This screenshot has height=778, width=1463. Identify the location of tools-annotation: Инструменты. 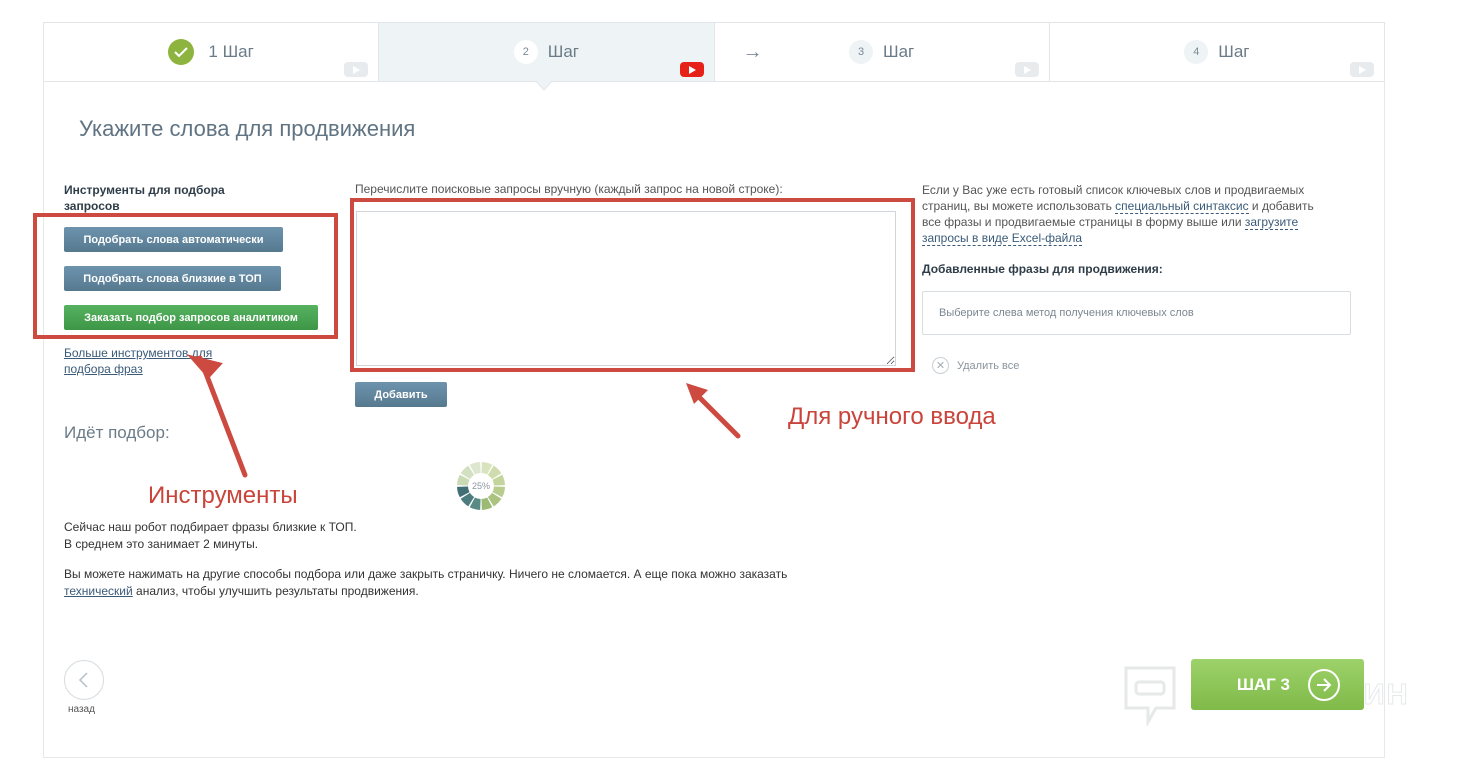
(223, 495).